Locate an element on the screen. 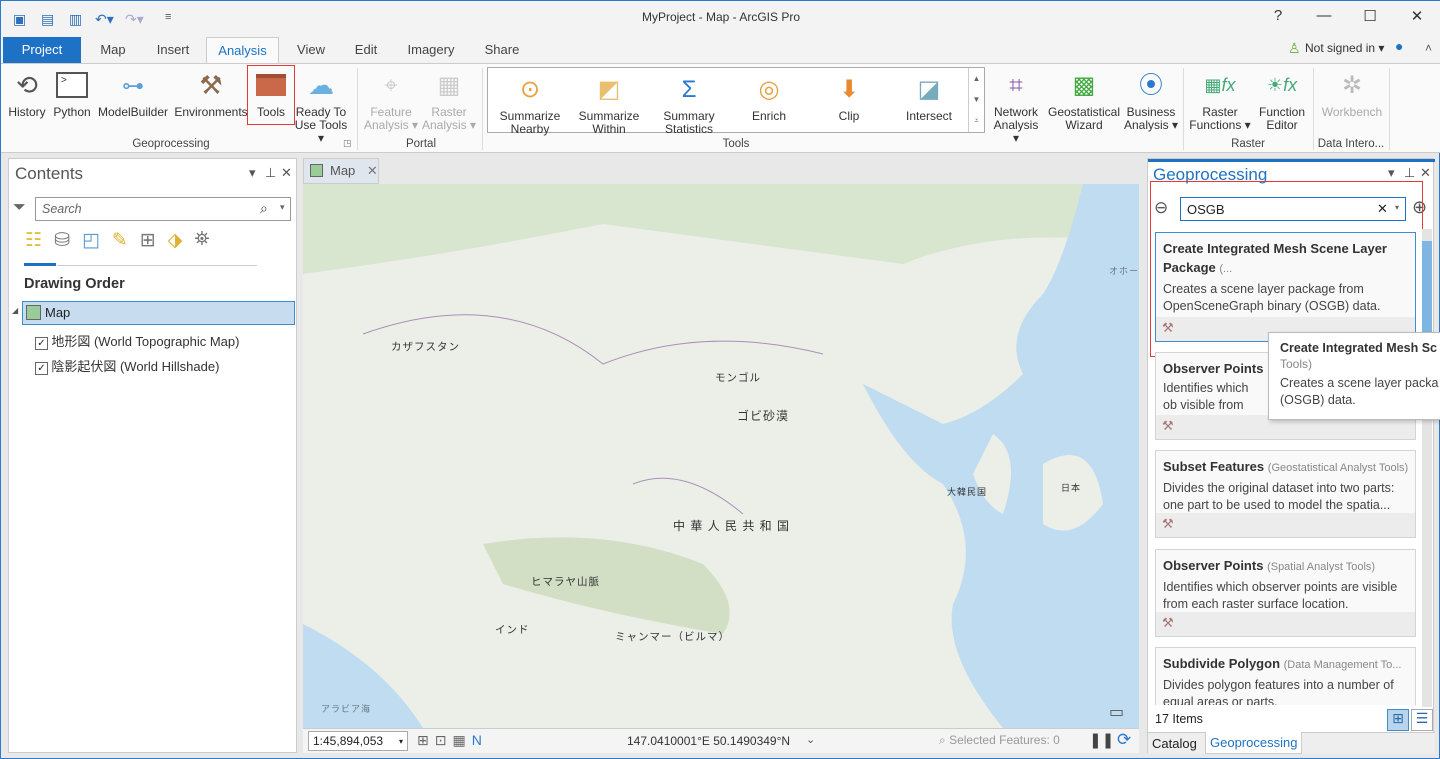  contents-search-input: Search ⌕ ▾ is located at coordinates (163, 209).